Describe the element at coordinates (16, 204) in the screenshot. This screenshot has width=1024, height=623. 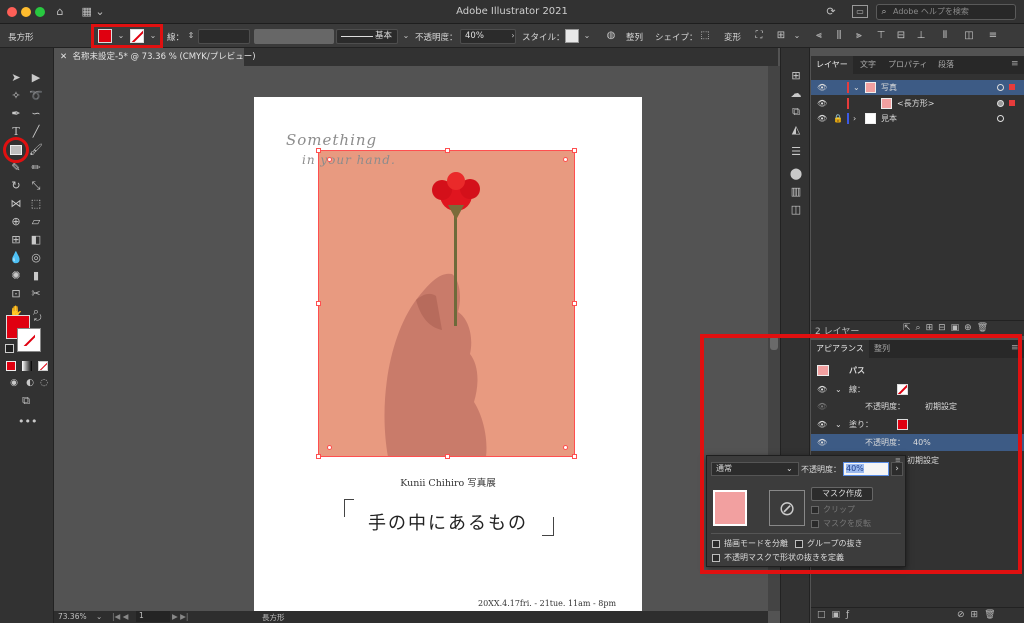
I see `width-tool-icon: ⋈` at that location.